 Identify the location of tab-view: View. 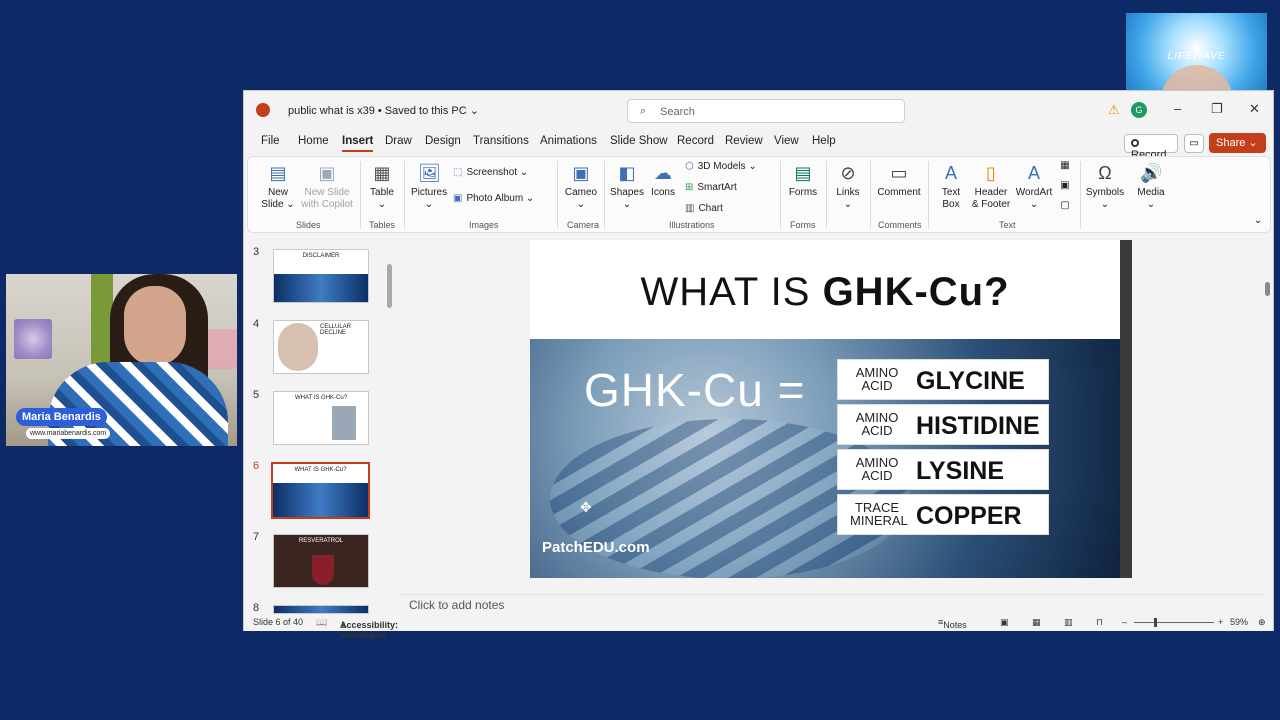
(786, 141).